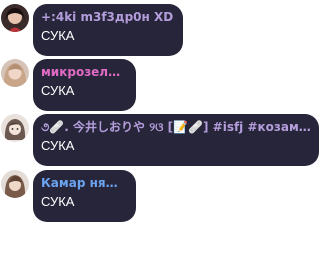  I want to click on sender-name: микрозелень, so click(84, 72).